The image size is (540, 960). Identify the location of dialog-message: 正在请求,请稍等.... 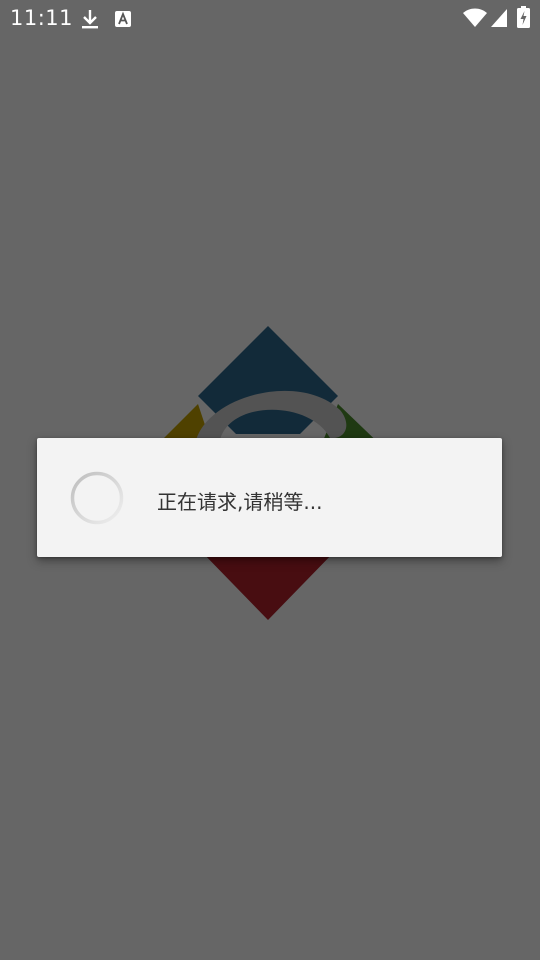
(240, 502).